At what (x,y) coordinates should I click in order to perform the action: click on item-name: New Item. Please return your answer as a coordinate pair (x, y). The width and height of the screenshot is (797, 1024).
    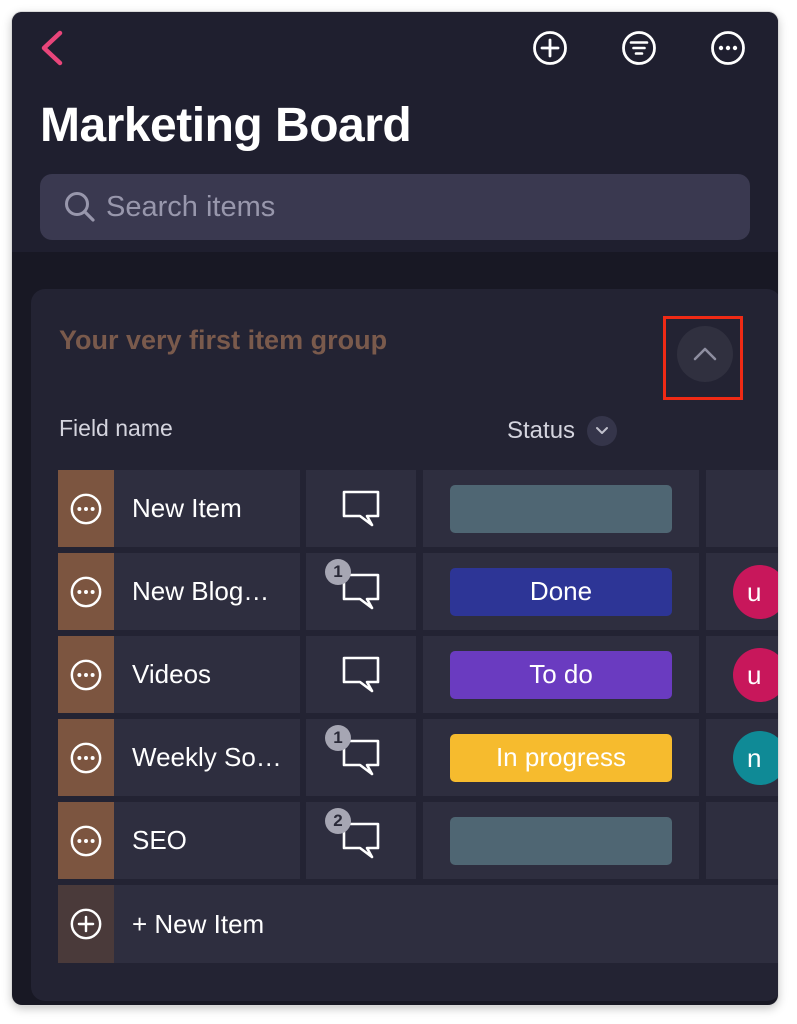
    Looking at the image, I should click on (207, 508).